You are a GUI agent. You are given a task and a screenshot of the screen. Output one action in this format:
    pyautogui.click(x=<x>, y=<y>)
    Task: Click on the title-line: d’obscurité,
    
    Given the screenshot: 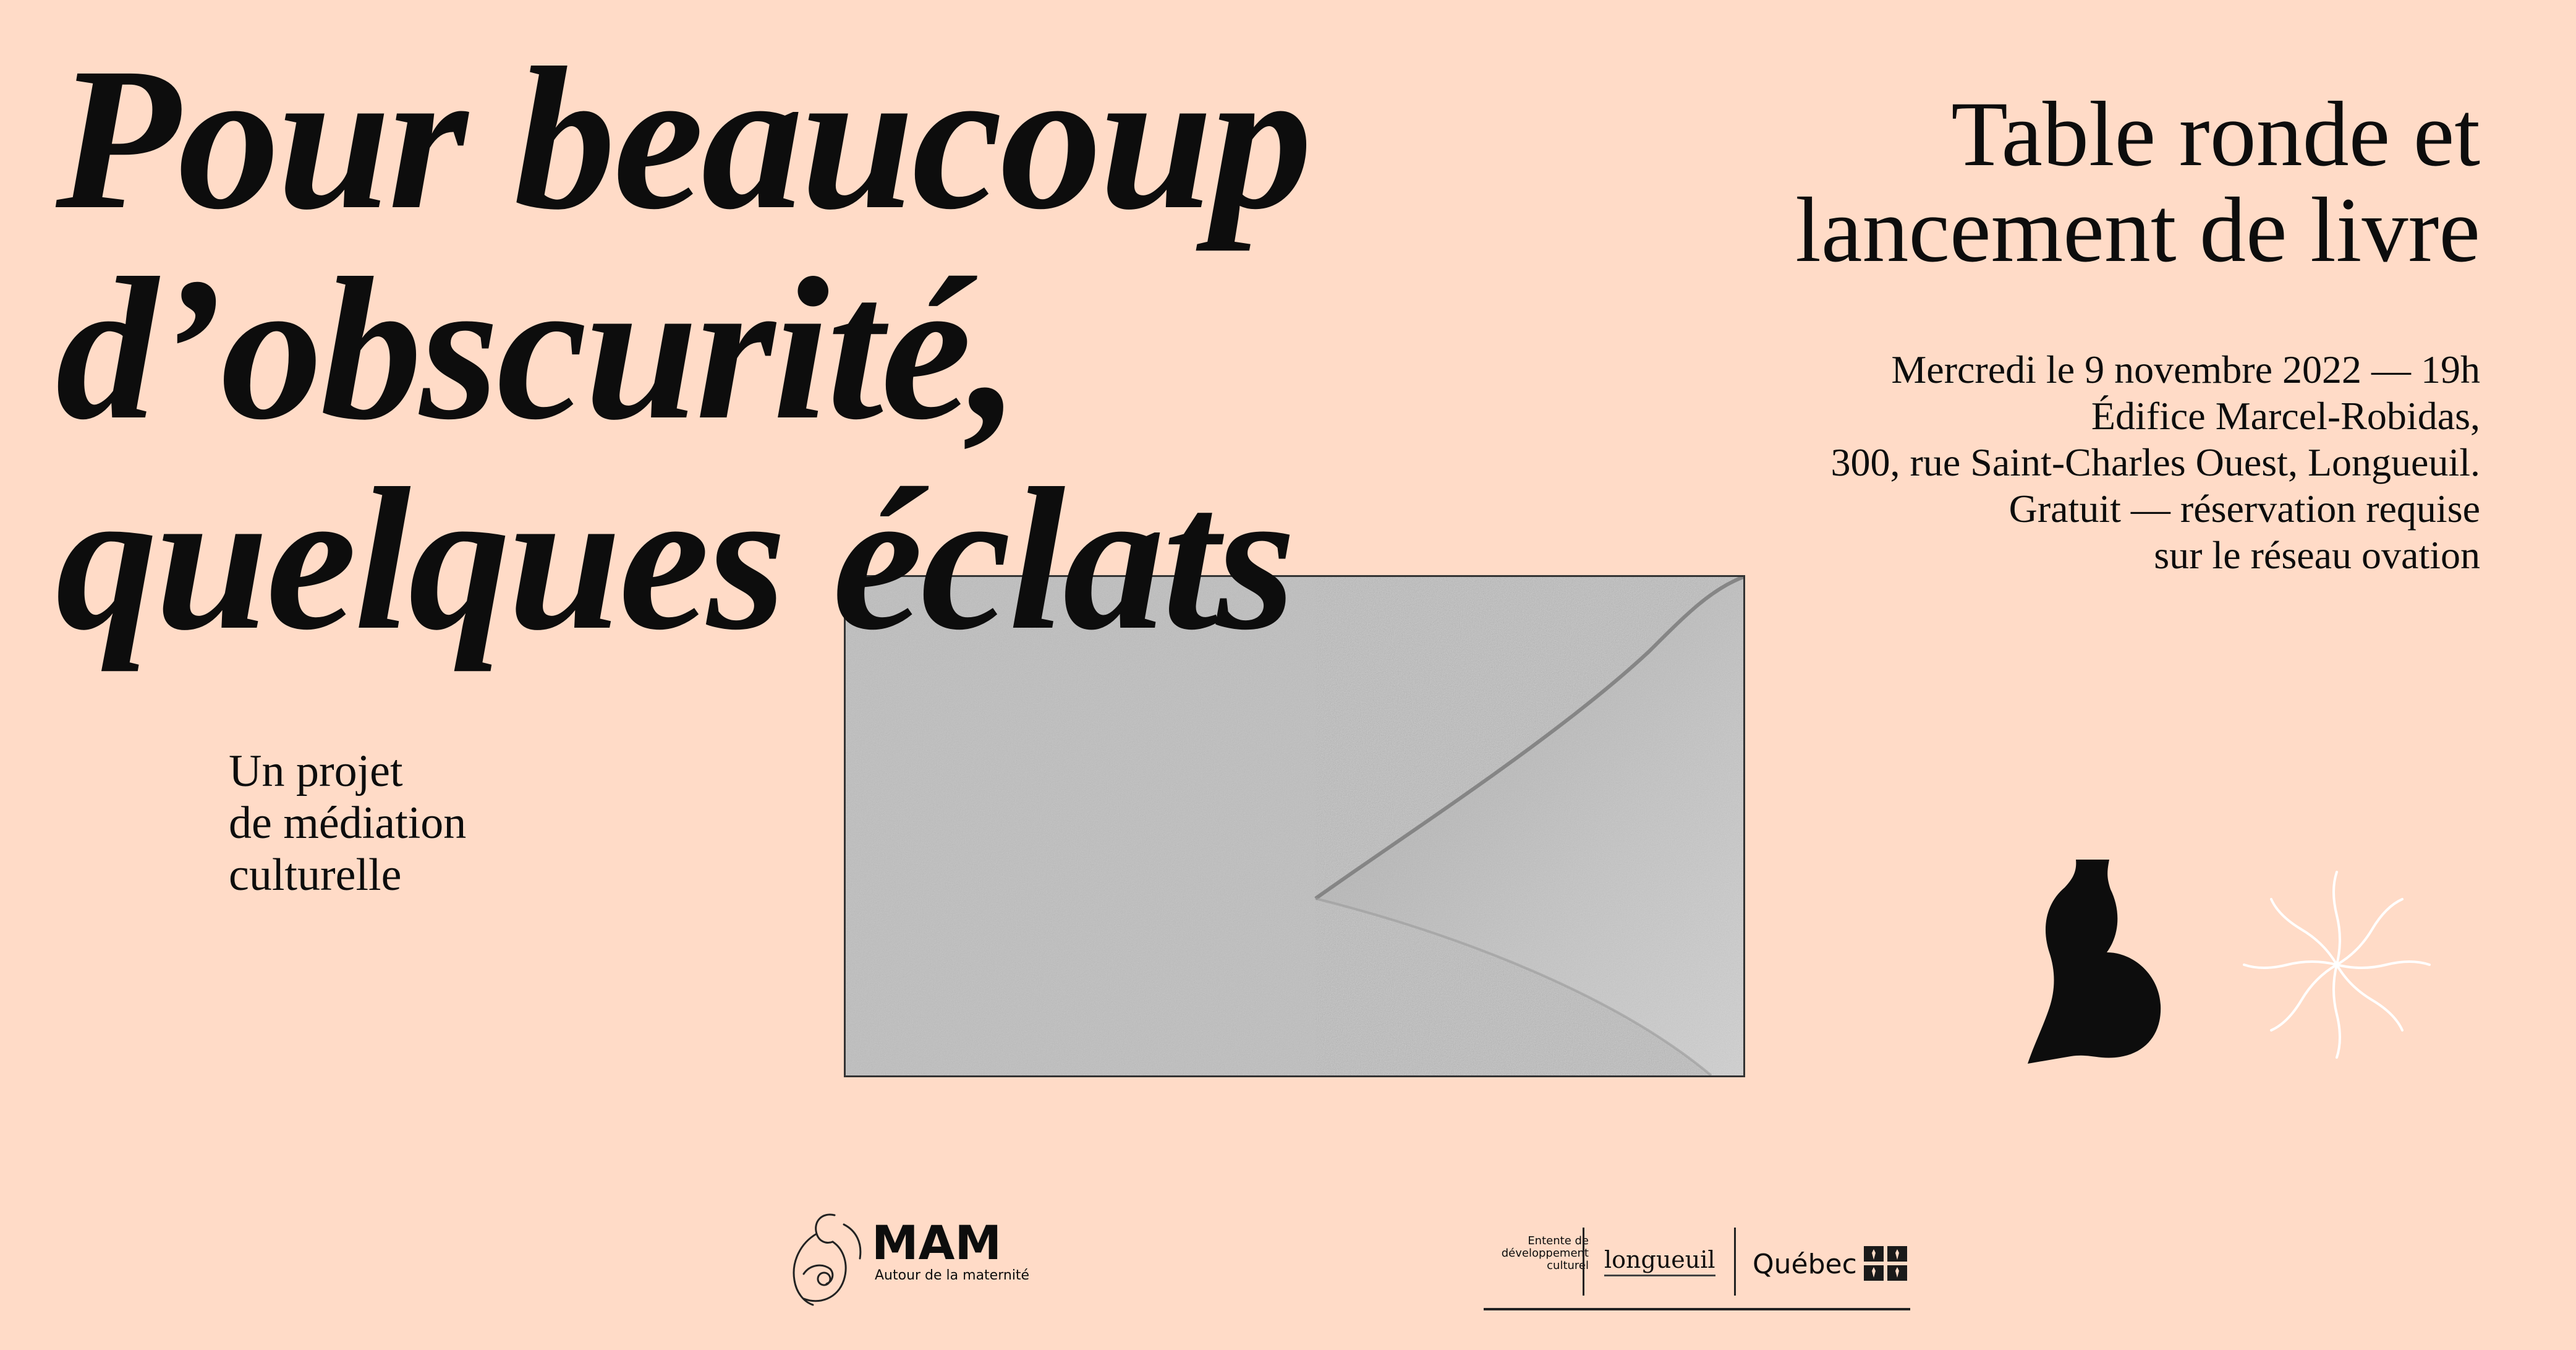 What is the action you would take?
    pyautogui.click(x=538, y=349)
    